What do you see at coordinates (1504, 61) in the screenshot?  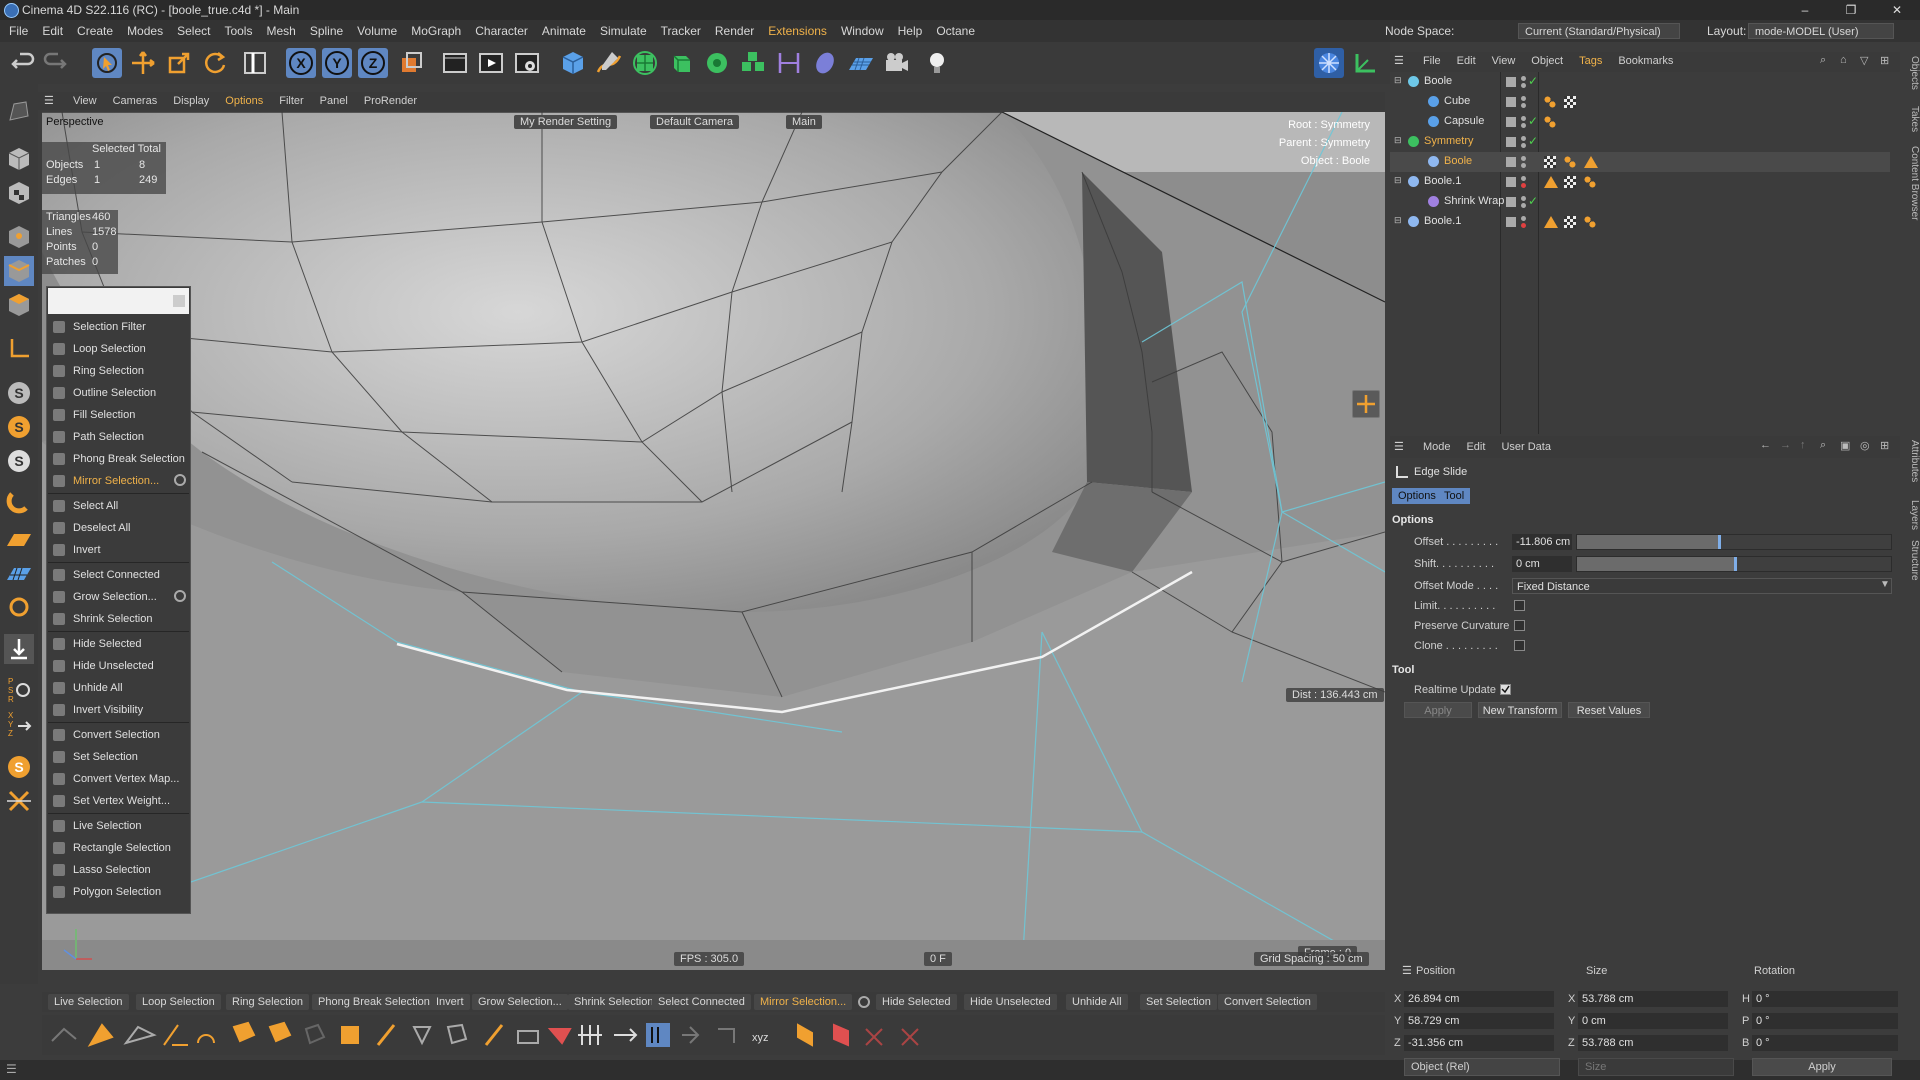 I see `om-menu-view: View` at bounding box center [1504, 61].